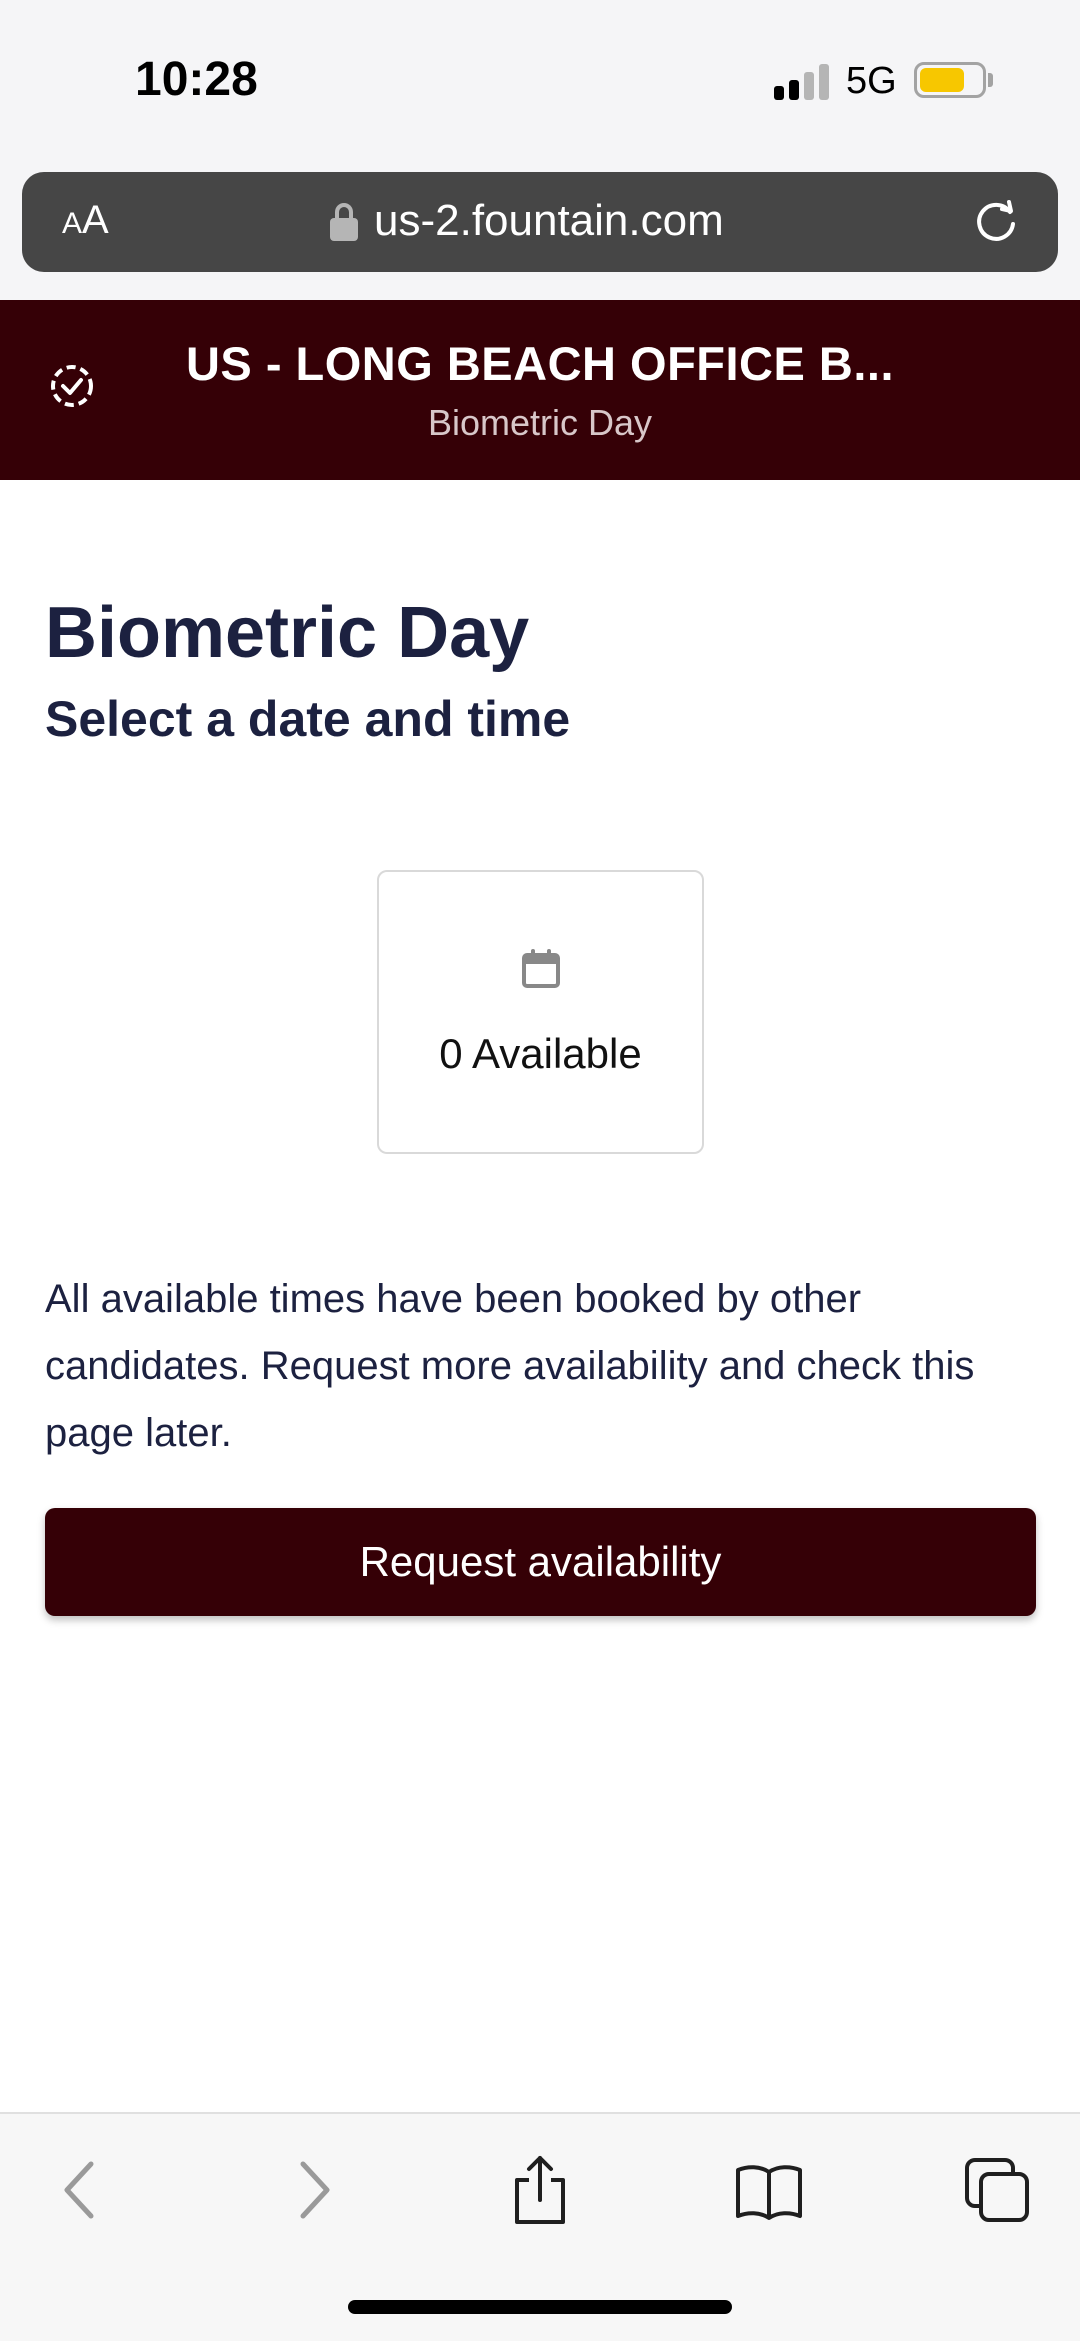  Describe the element at coordinates (871, 81) in the screenshot. I see `network-type: 5G` at that location.